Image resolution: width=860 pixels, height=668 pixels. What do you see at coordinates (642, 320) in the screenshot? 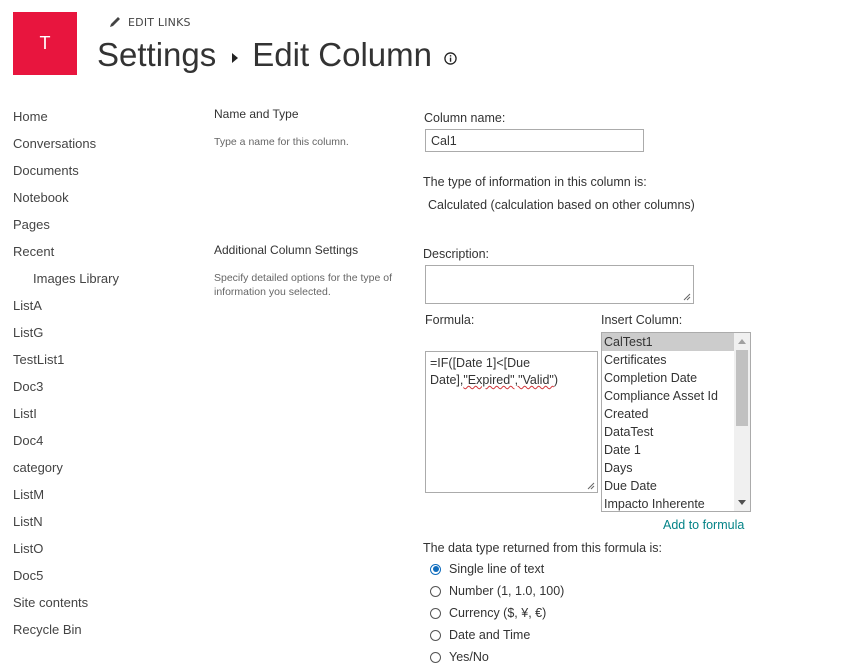
I see `insert-column-label: Insert Column:` at bounding box center [642, 320].